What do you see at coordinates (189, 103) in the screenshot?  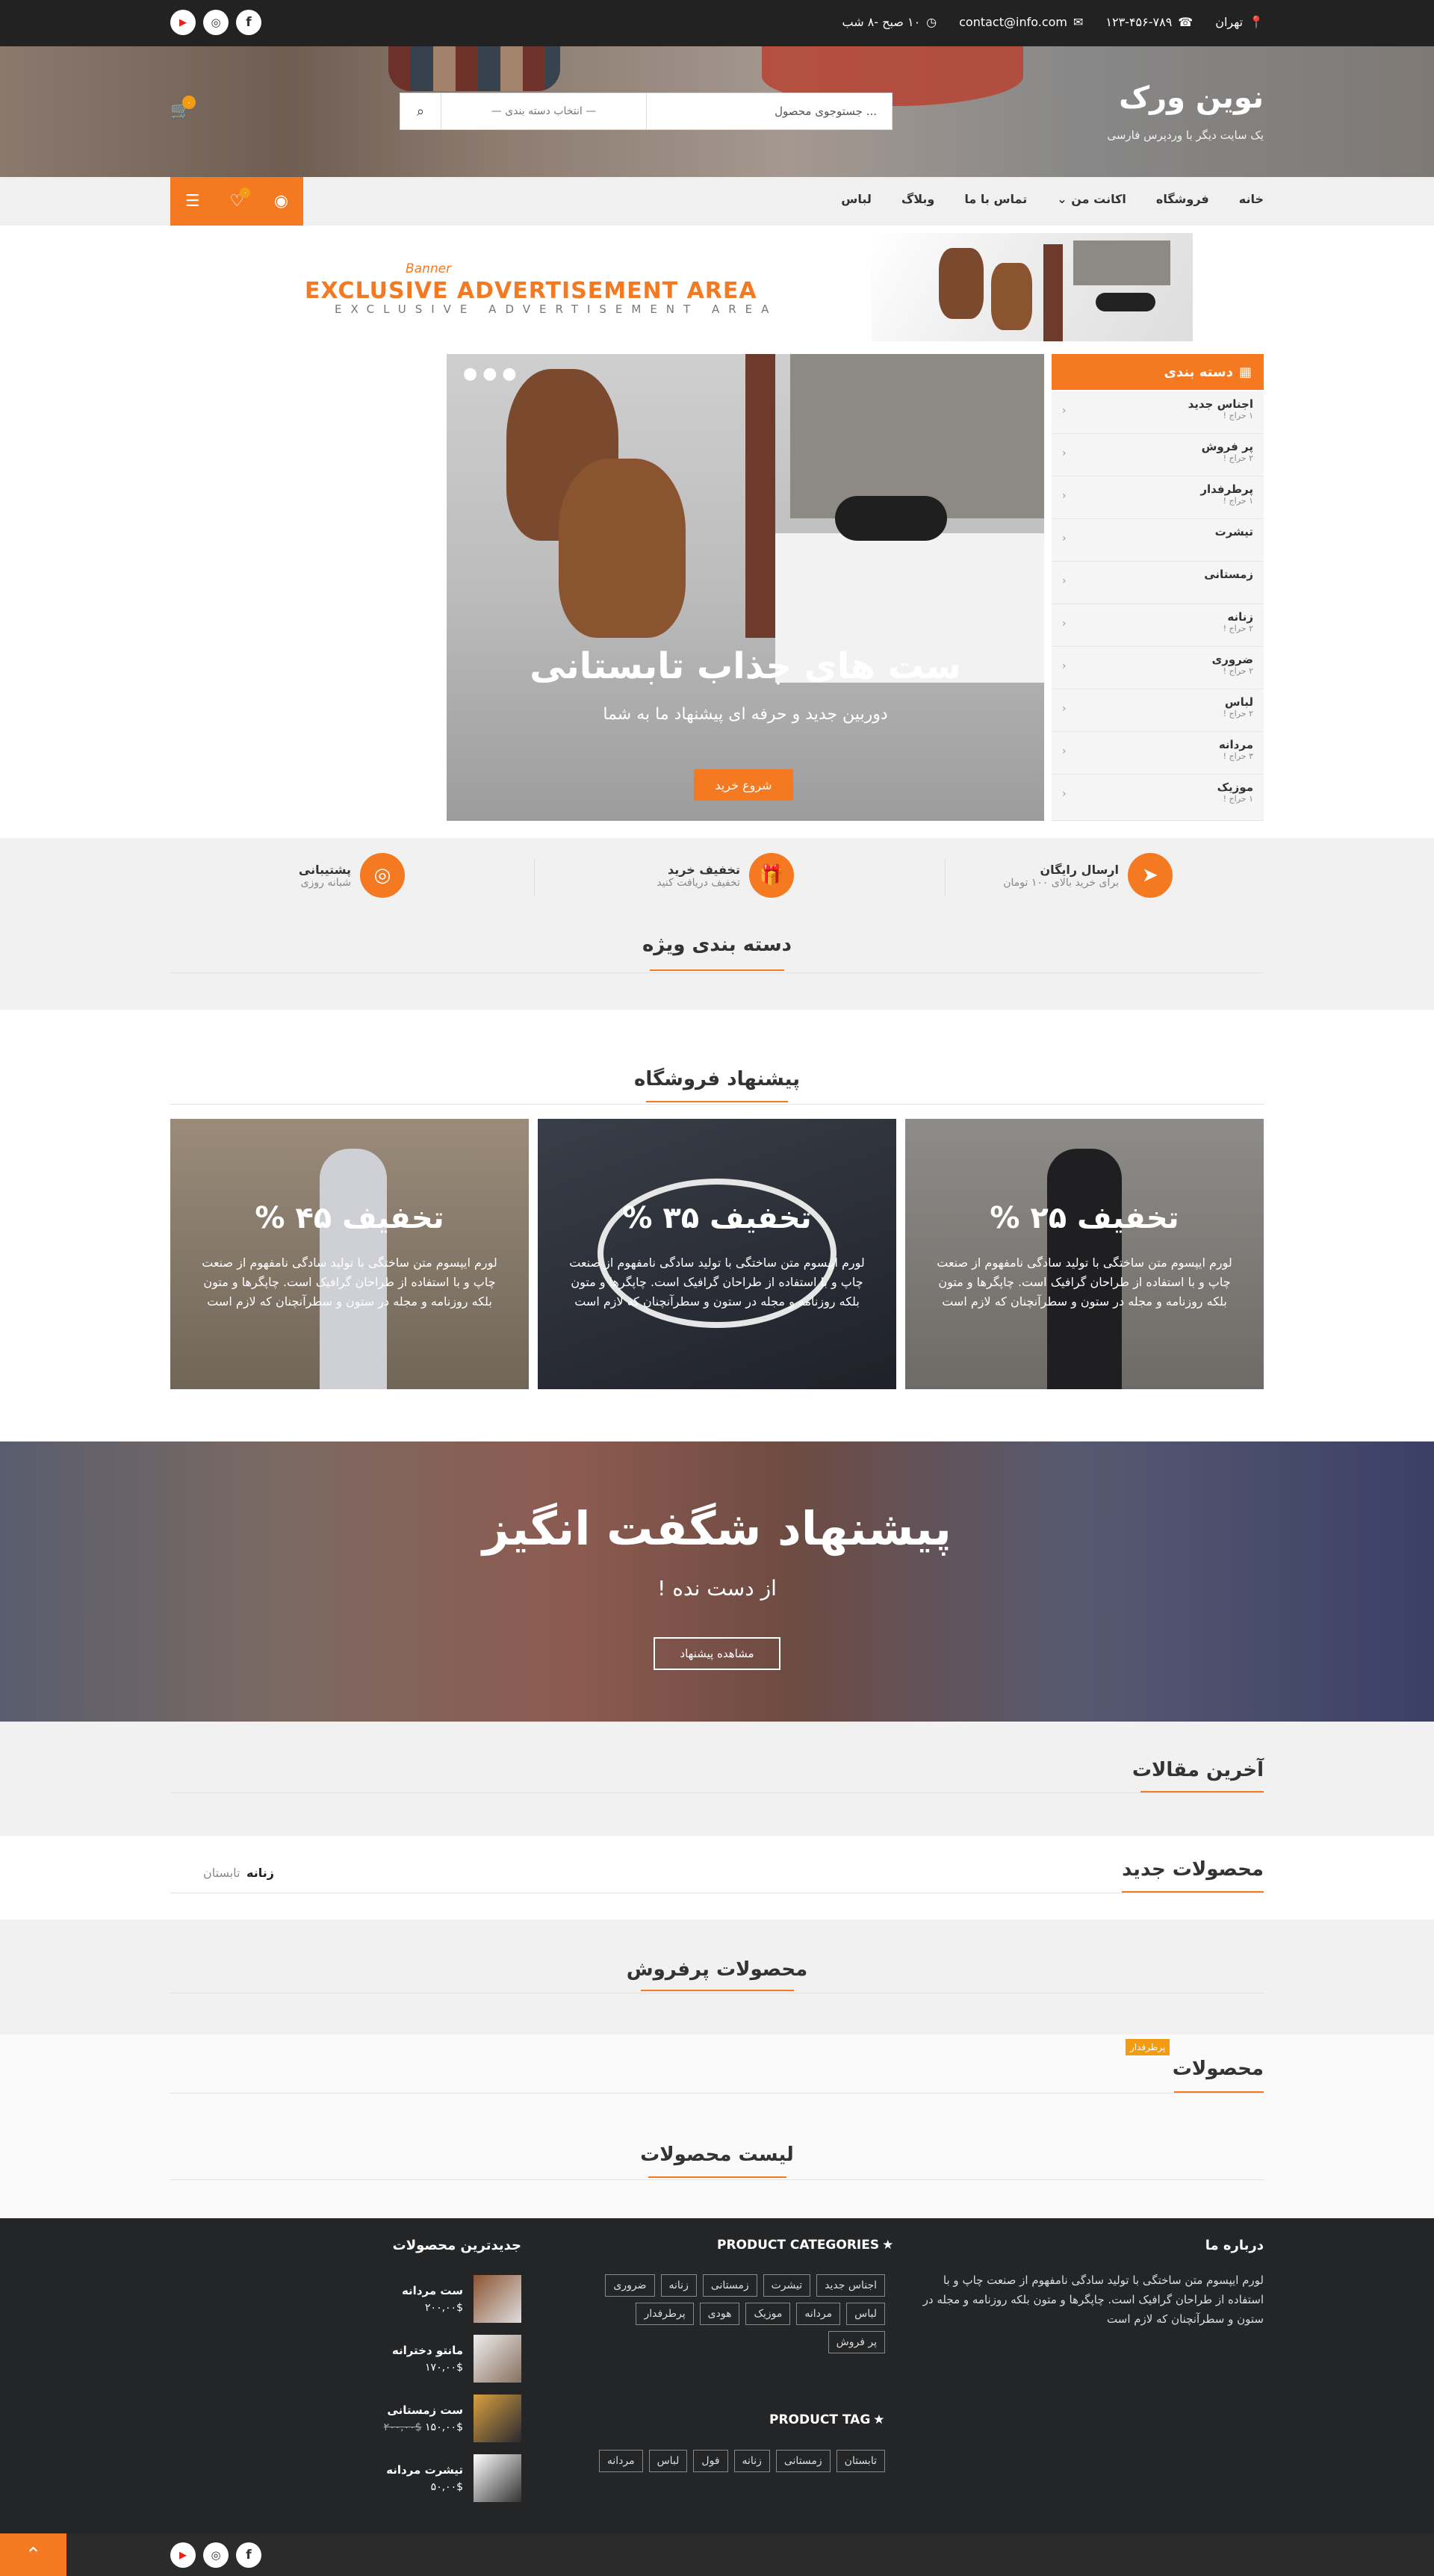 I see `cart-count-badge: ۰` at bounding box center [189, 103].